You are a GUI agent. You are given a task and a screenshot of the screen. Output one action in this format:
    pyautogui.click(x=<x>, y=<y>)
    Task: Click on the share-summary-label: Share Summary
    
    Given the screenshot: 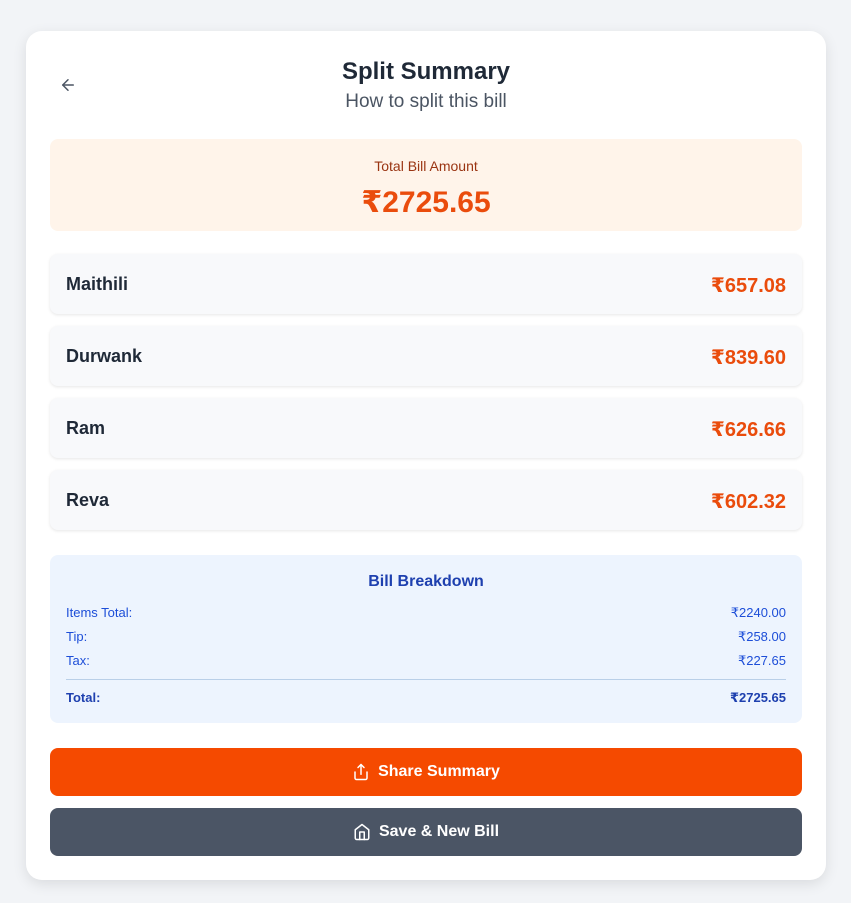 What is the action you would take?
    pyautogui.click(x=439, y=771)
    